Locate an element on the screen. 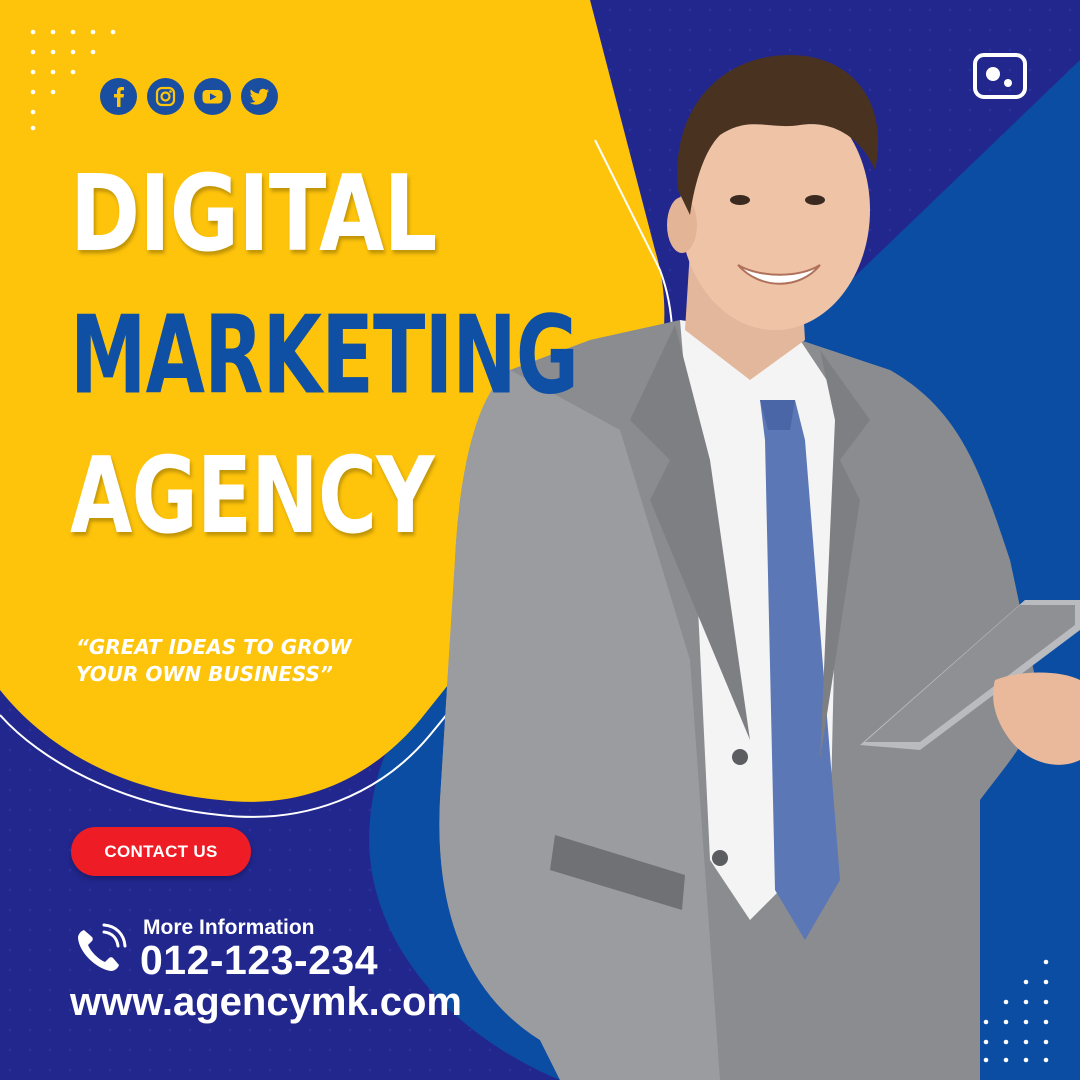 Image resolution: width=1080 pixels, height=1080 pixels. tagline-line-2: YOUR OWN BUSINESS” is located at coordinates (204, 674).